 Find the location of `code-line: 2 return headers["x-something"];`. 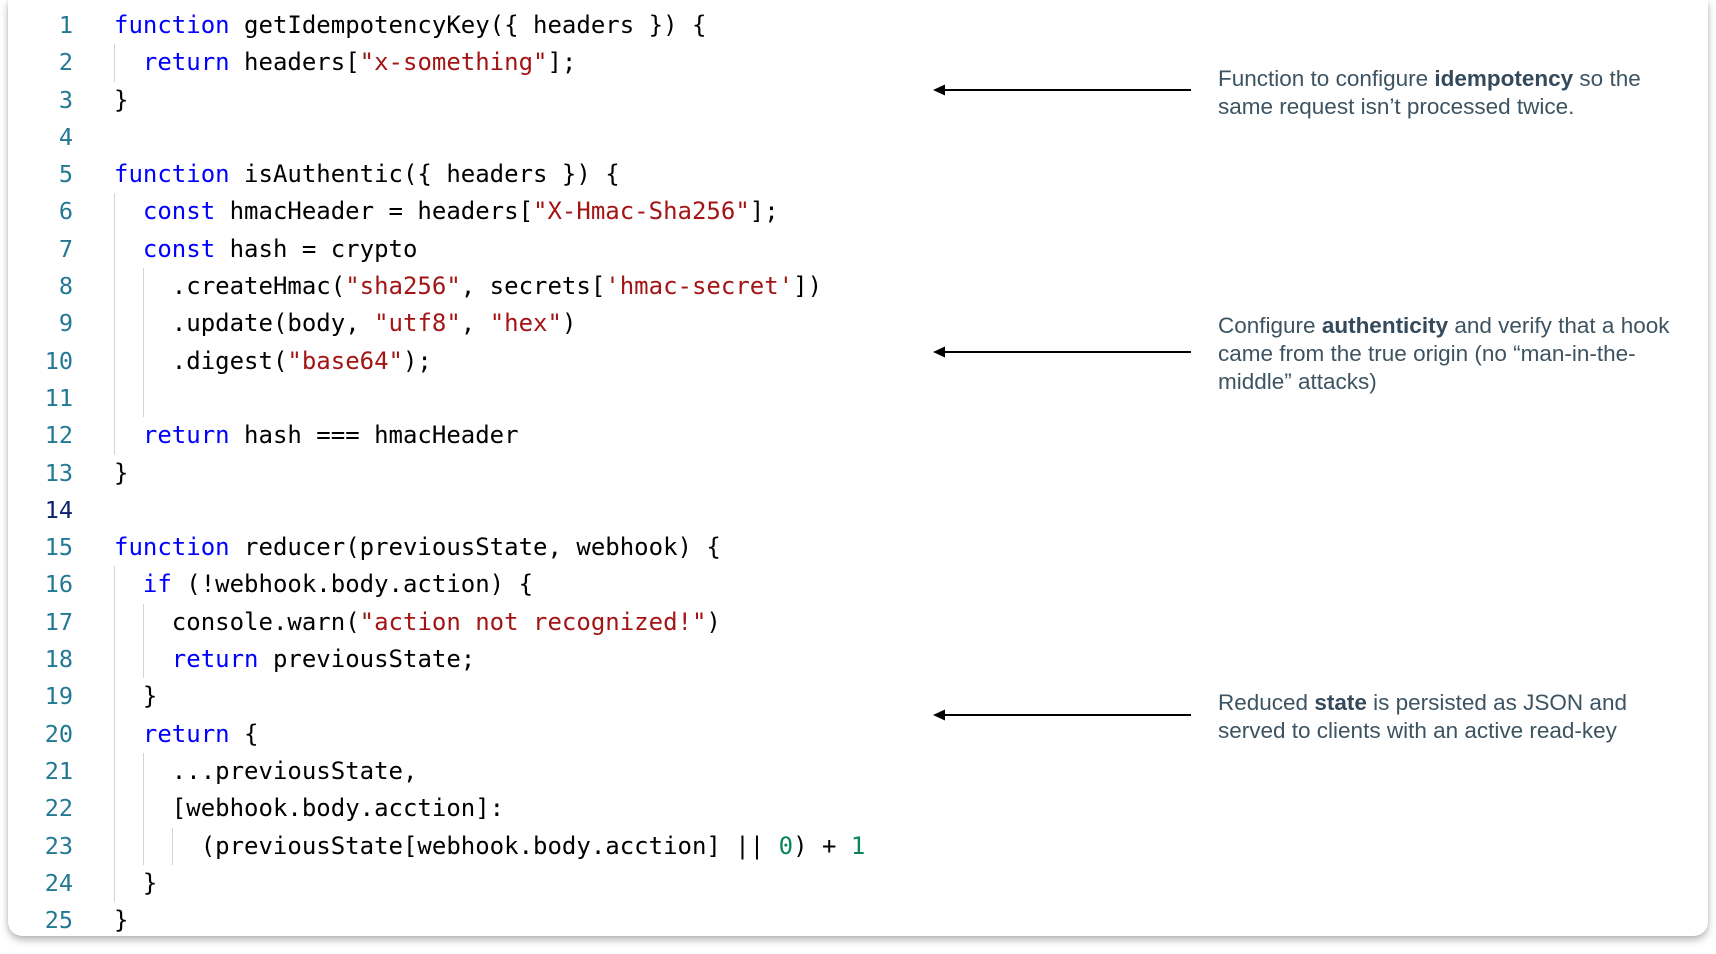

code-line: 2 return headers["x-something"]; is located at coordinates (478, 63).